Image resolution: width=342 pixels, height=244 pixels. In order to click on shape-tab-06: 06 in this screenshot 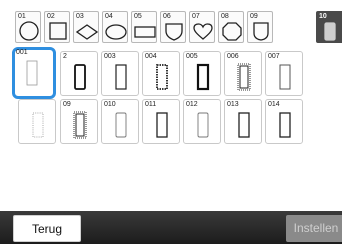, I will do `click(173, 27)`.